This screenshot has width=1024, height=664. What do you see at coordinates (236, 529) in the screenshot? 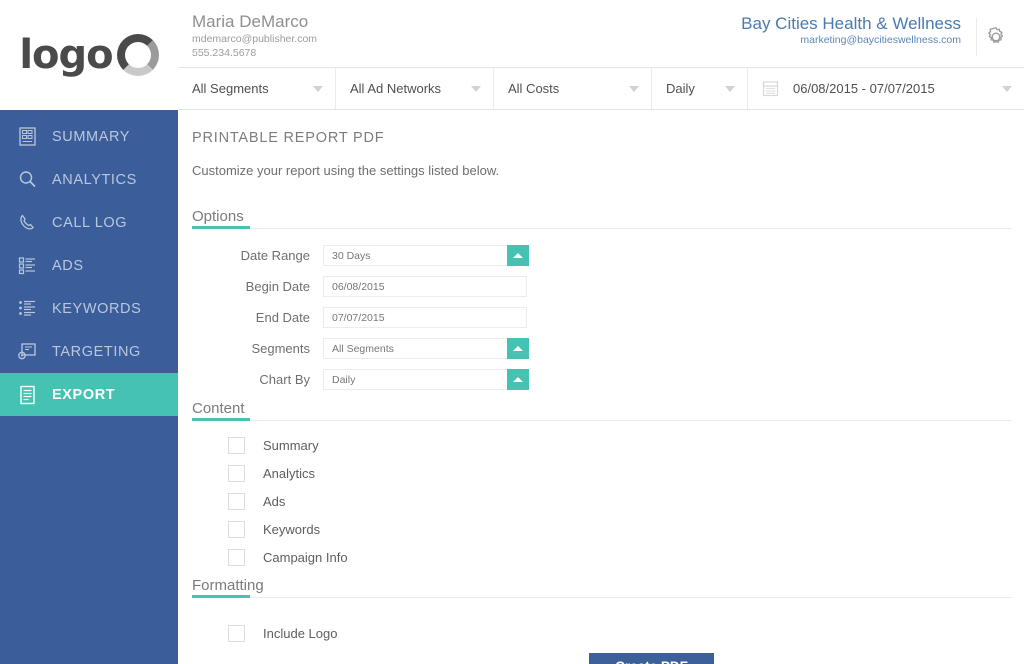
I see `checkbox-keywords` at bounding box center [236, 529].